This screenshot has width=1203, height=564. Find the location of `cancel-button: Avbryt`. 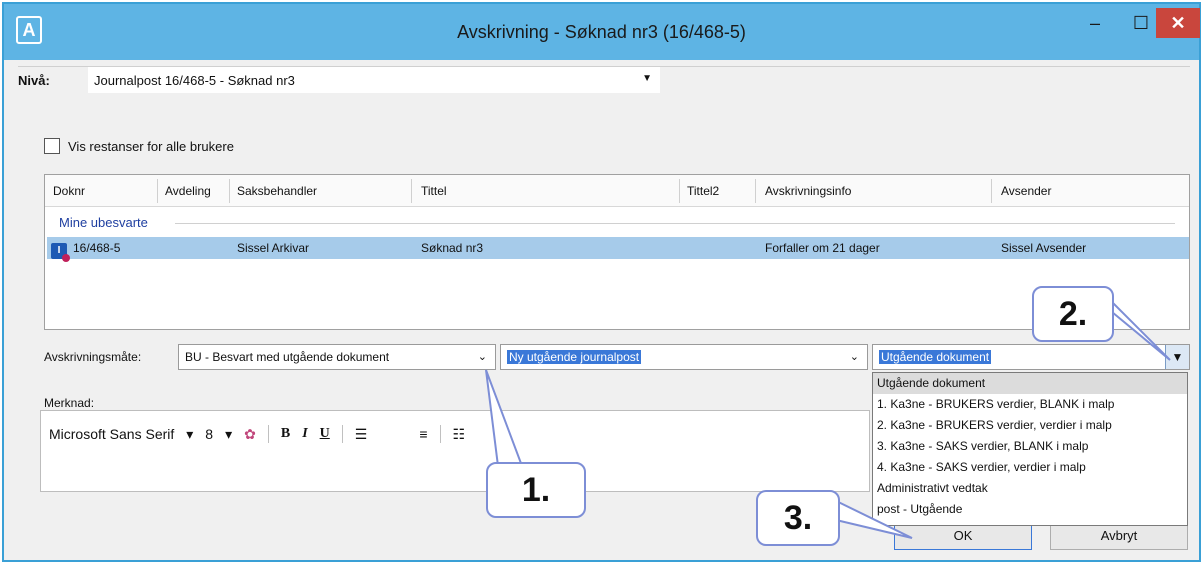

cancel-button: Avbryt is located at coordinates (1119, 536).